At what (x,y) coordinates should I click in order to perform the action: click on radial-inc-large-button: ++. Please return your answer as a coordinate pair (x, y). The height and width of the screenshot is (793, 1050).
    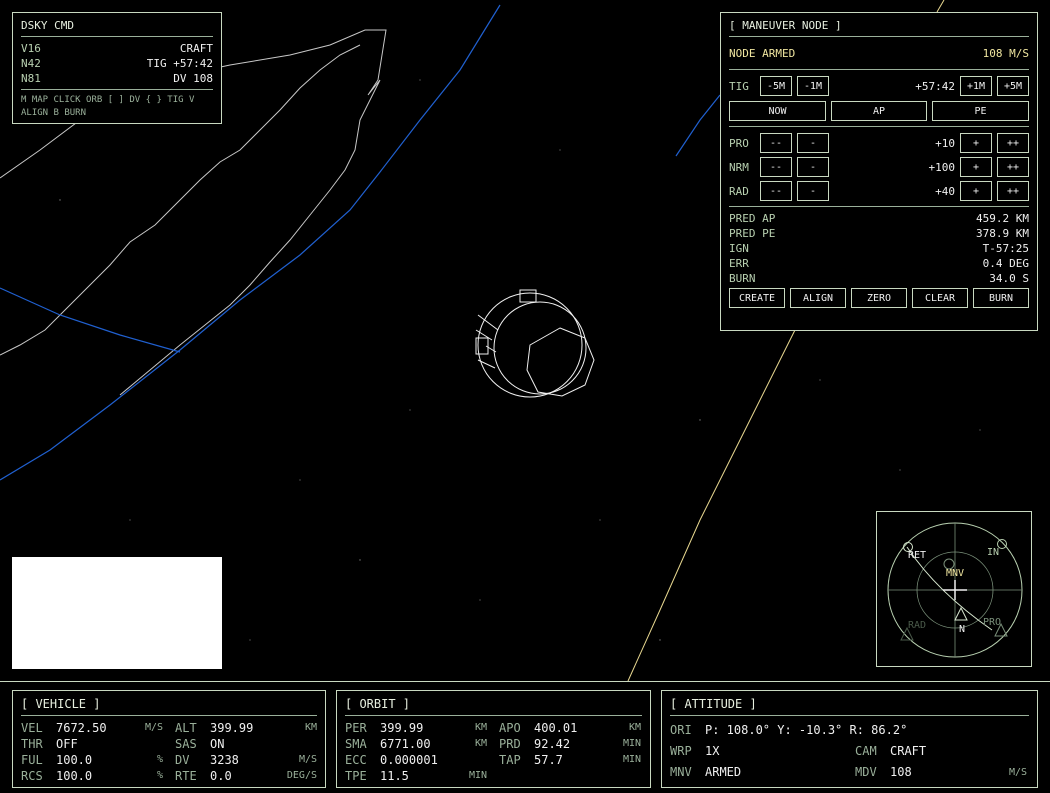
    Looking at the image, I should click on (1013, 191).